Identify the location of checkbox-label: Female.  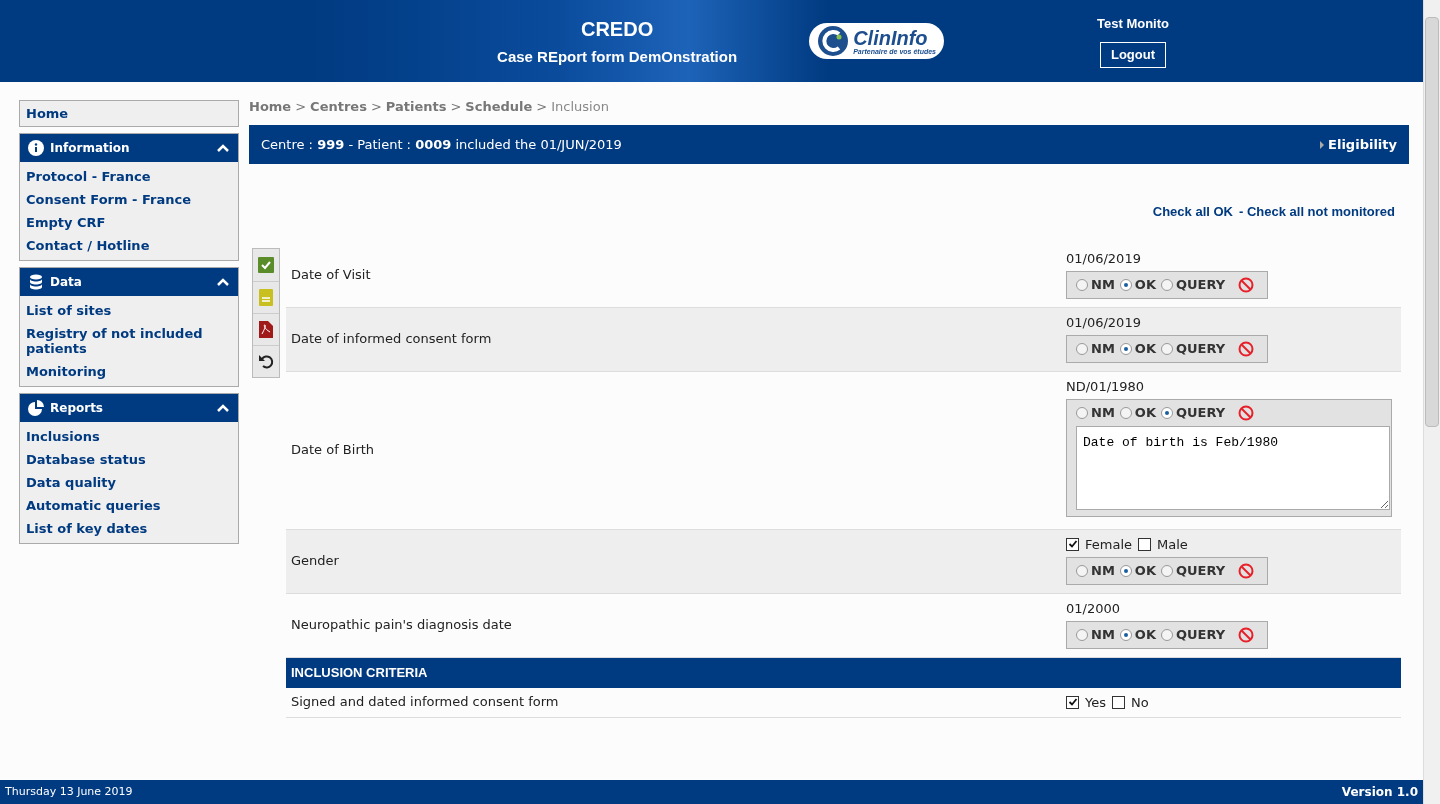
(1108, 544).